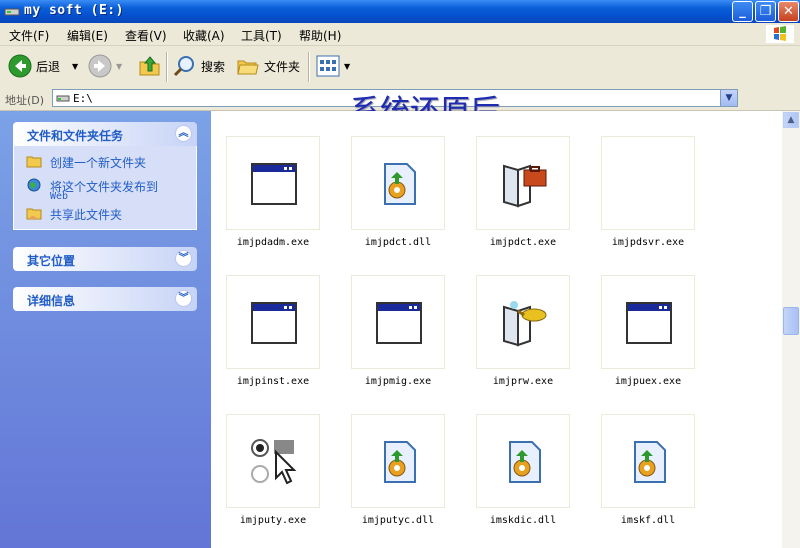 The width and height of the screenshot is (800, 548). I want to click on panel-header: 其它位置 ︾, so click(105, 259).